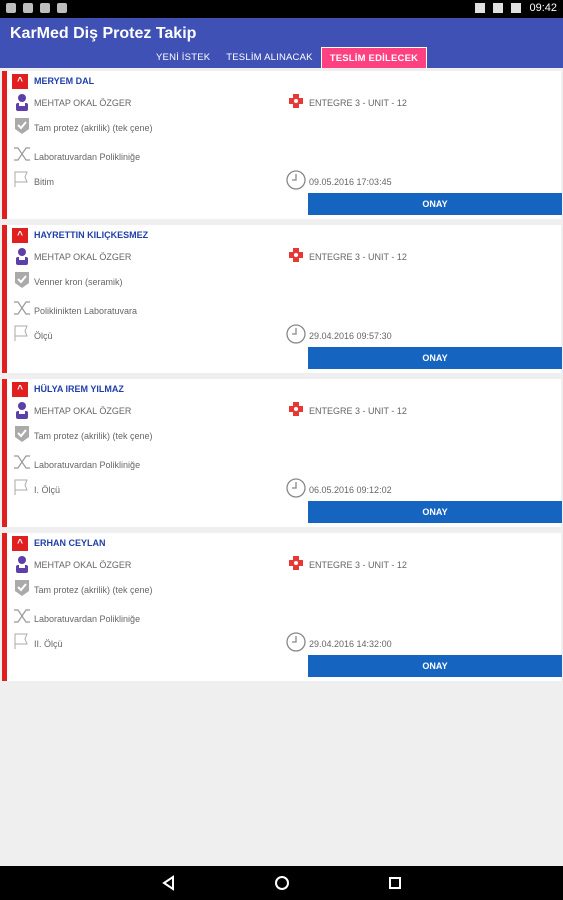 This screenshot has width=563, height=900. What do you see at coordinates (281, 9) in the screenshot?
I see `status-bar: 09:42` at bounding box center [281, 9].